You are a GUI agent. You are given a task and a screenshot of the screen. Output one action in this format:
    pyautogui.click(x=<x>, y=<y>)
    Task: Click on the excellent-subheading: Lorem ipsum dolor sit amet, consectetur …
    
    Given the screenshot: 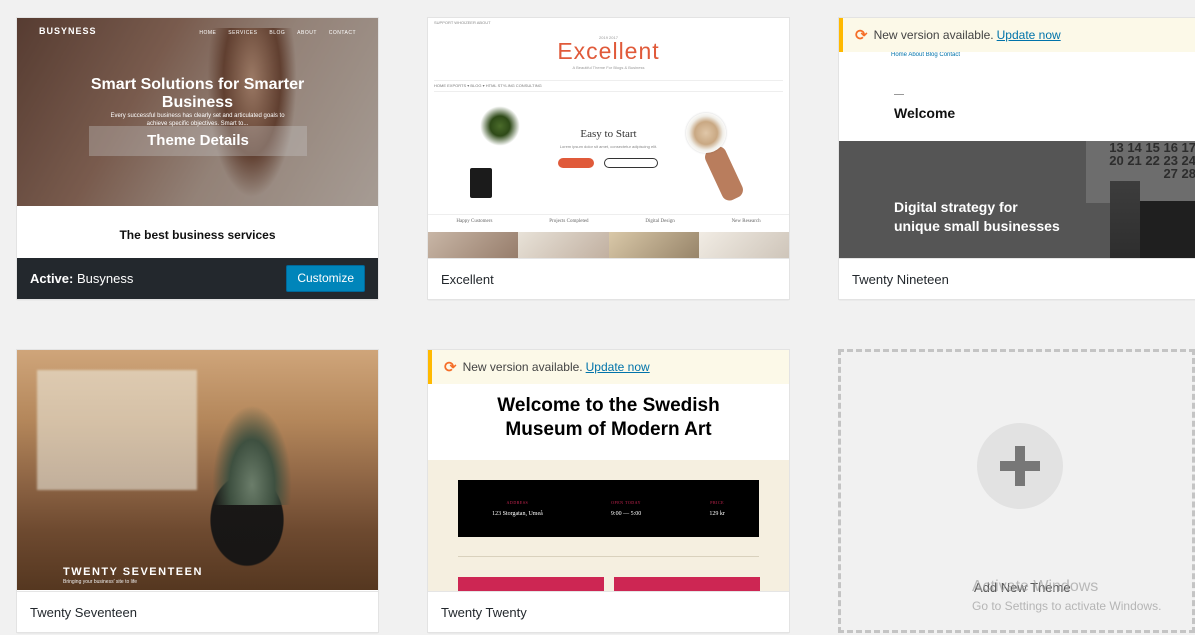 What is the action you would take?
    pyautogui.click(x=608, y=146)
    